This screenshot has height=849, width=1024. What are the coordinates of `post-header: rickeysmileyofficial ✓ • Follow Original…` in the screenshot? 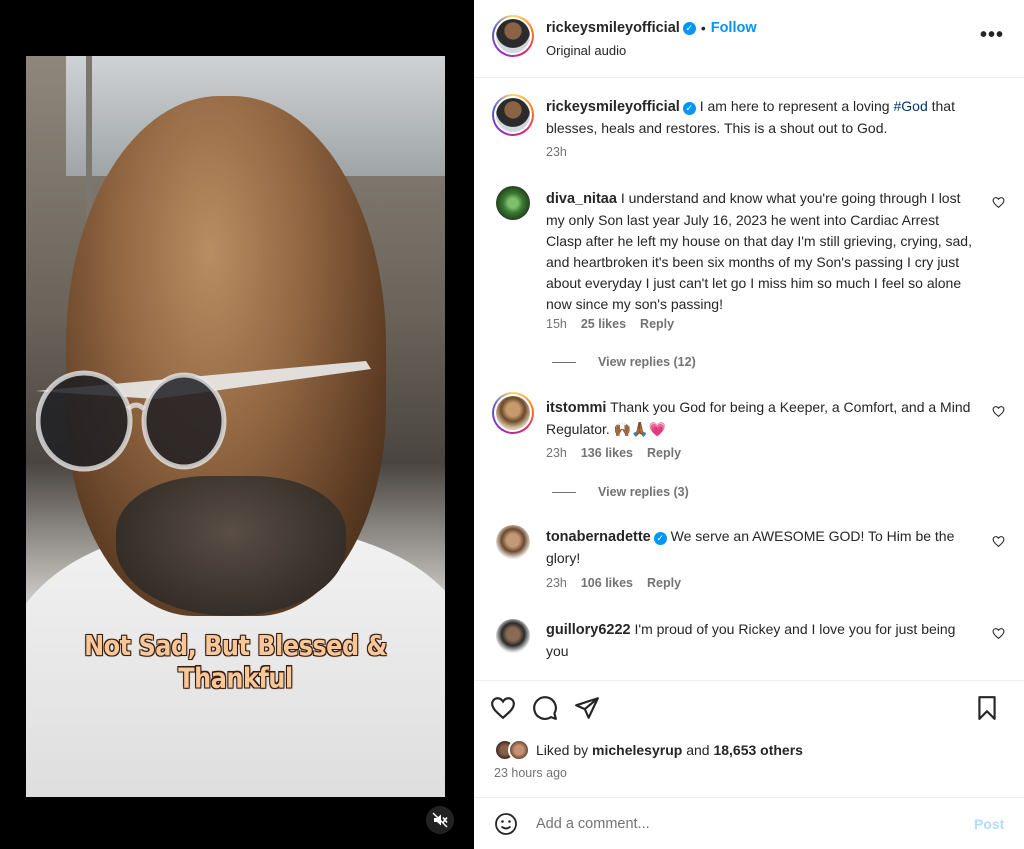 It's located at (749, 39).